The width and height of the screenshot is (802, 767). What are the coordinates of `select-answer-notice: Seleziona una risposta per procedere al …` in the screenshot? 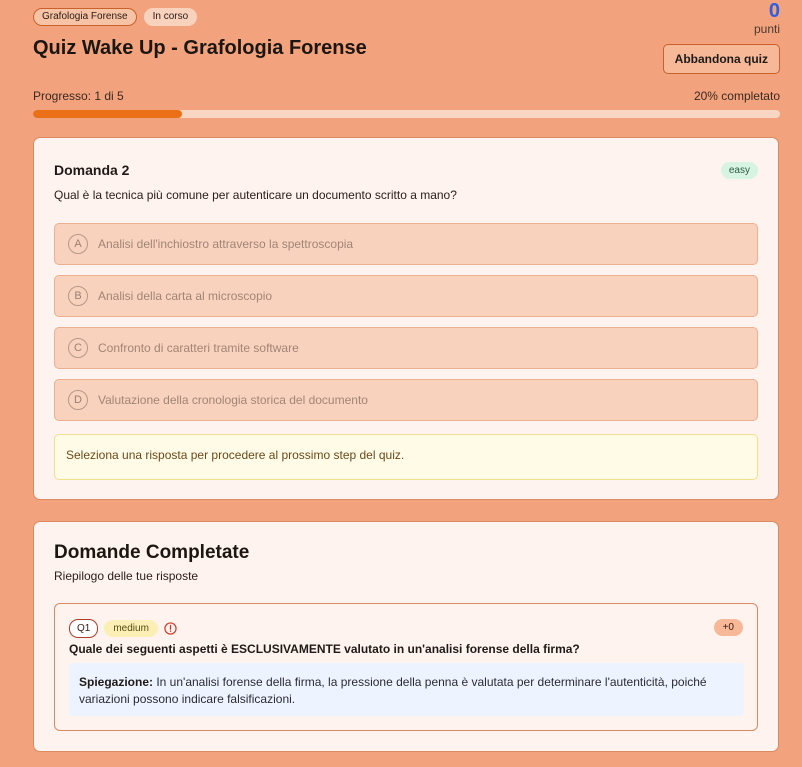 It's located at (406, 457).